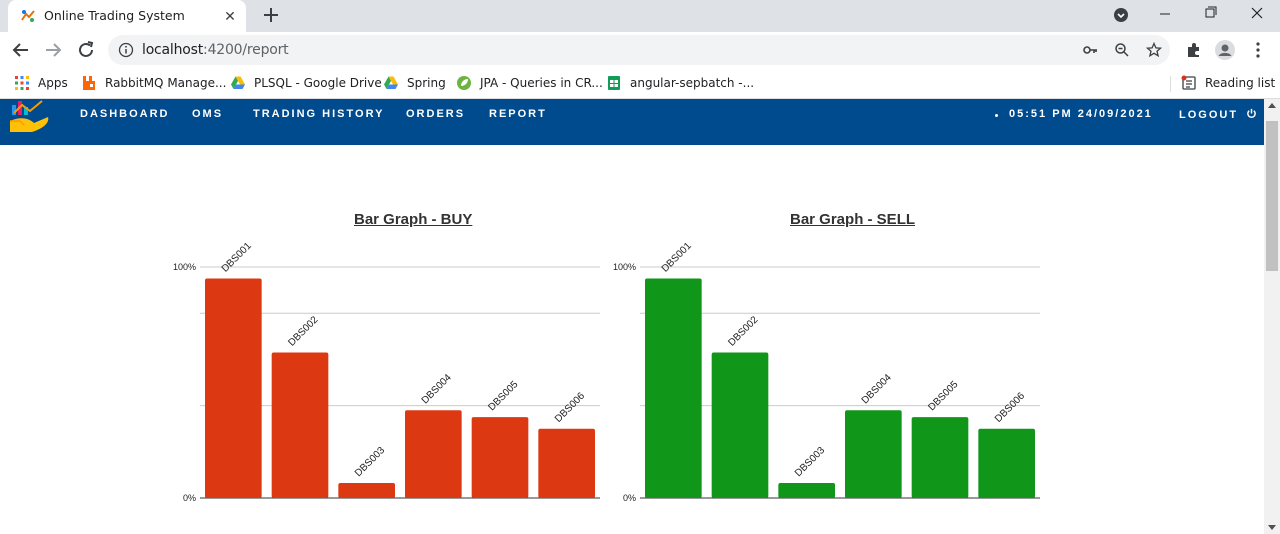  What do you see at coordinates (89, 83) in the screenshot?
I see `rabbitmq-icon` at bounding box center [89, 83].